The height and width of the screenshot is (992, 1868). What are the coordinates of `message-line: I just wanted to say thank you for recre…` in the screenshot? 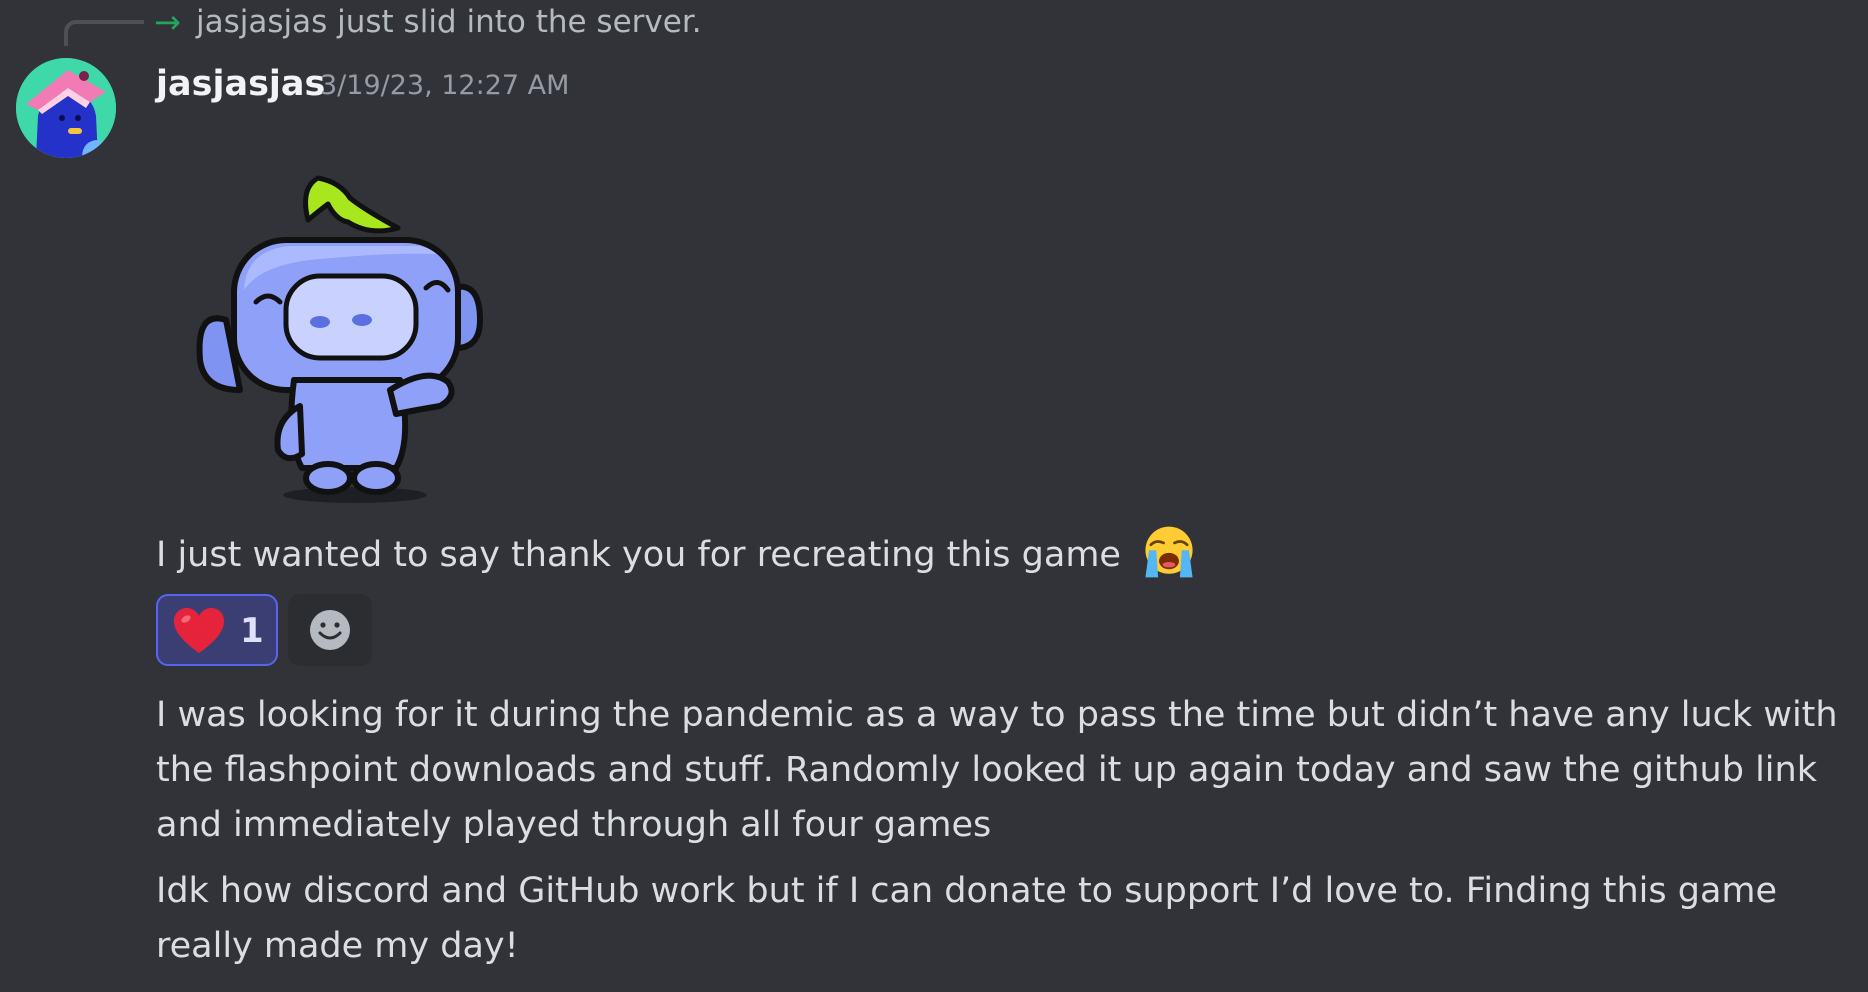 It's located at (1001, 554).